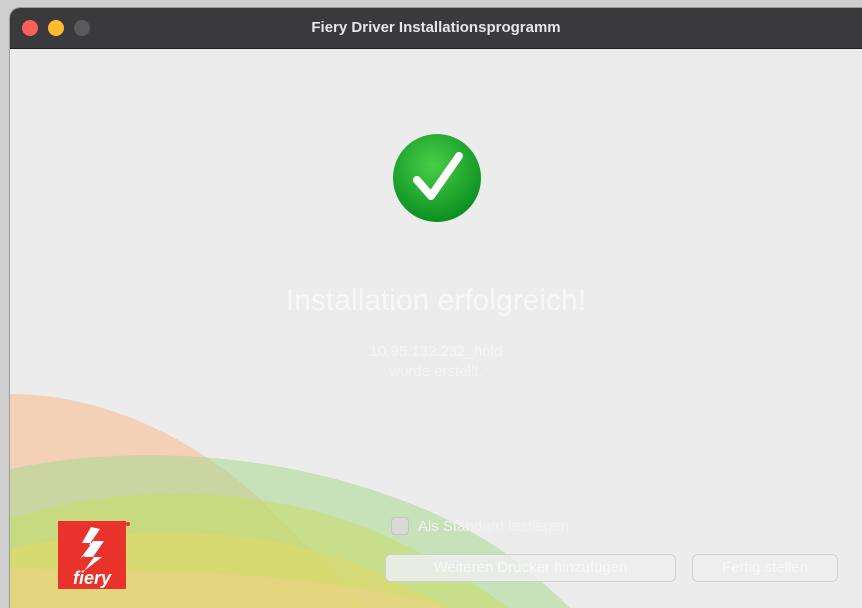 The image size is (862, 608). What do you see at coordinates (765, 568) in the screenshot?
I see `finish-button: Fertig stellen` at bounding box center [765, 568].